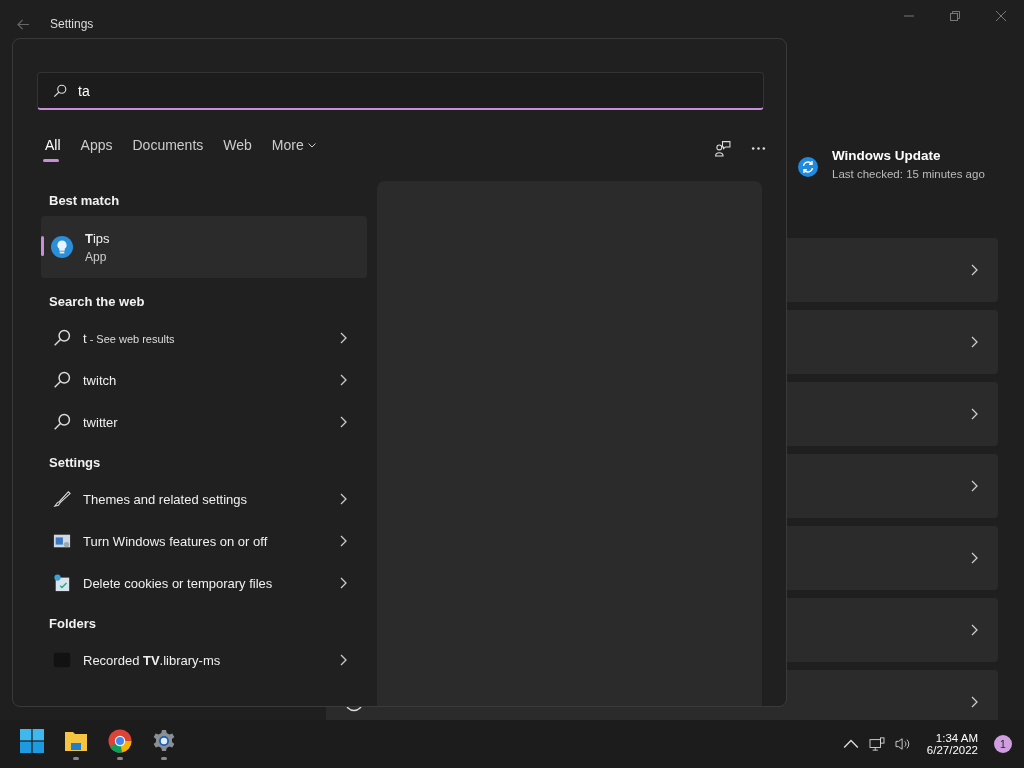 Image resolution: width=1024 pixels, height=768 pixels. Describe the element at coordinates (204, 338) in the screenshot. I see `result-item: t - See web results` at that location.